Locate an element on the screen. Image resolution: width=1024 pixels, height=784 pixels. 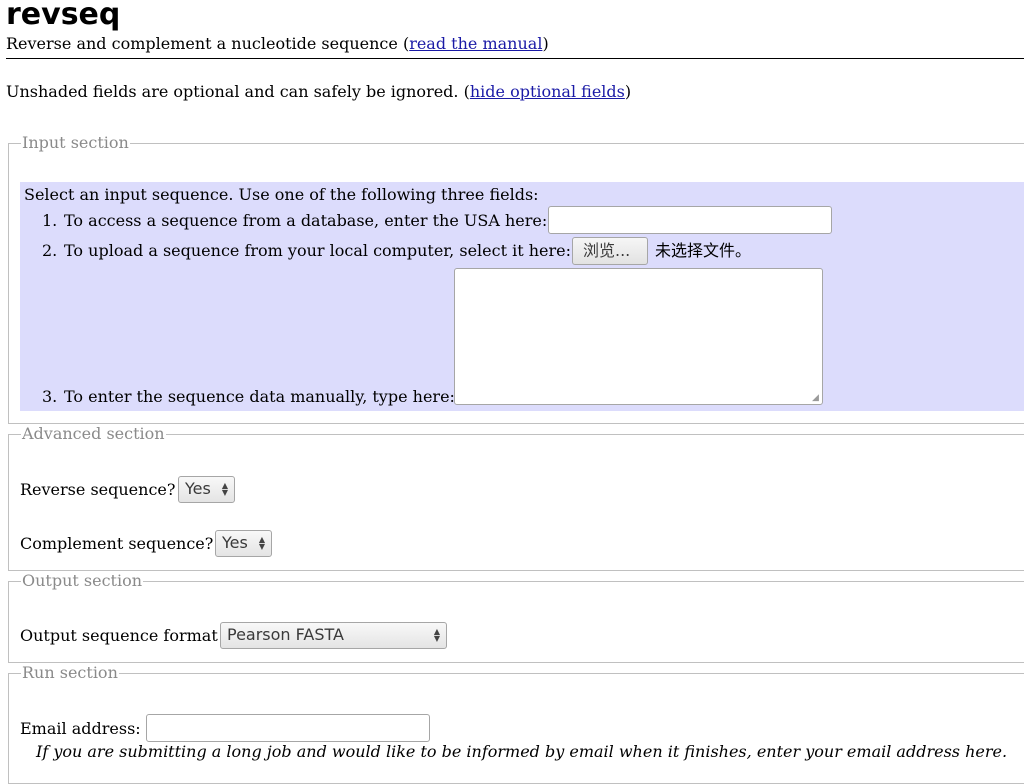
hide-optional-fields-link: hide optional fields is located at coordinates (547, 91).